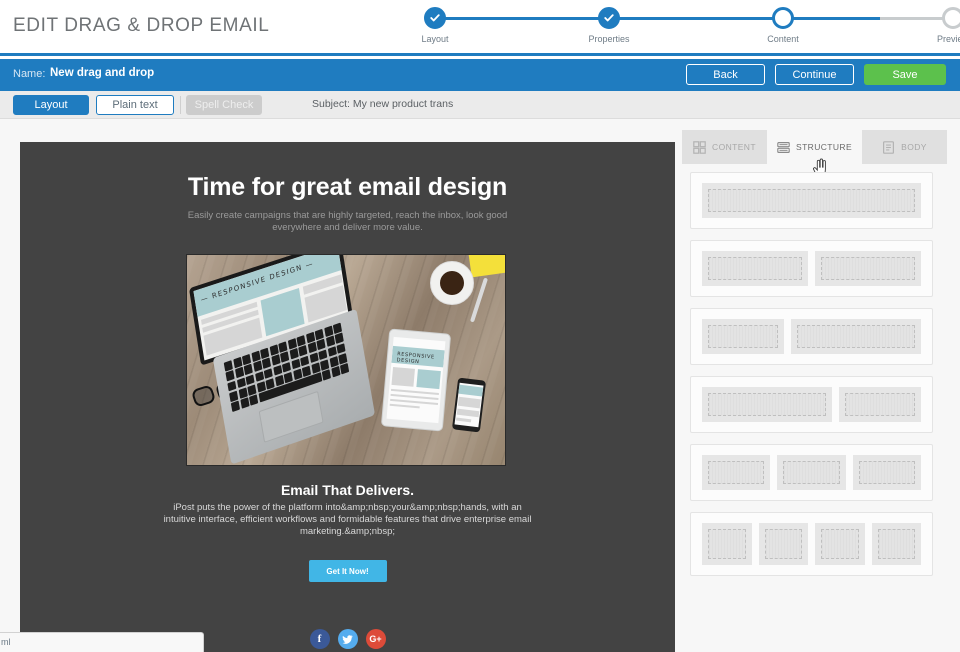  I want to click on tab-body: BODY, so click(905, 147).